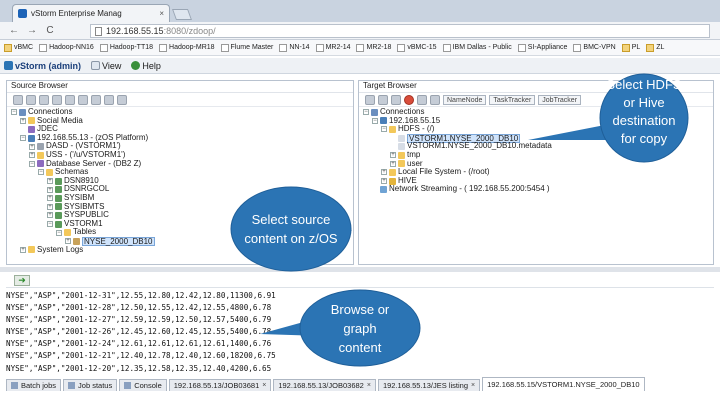 This screenshot has height=405, width=720. I want to click on url-input: 192.168.55.15:8080/zdoop/, so click(400, 31).